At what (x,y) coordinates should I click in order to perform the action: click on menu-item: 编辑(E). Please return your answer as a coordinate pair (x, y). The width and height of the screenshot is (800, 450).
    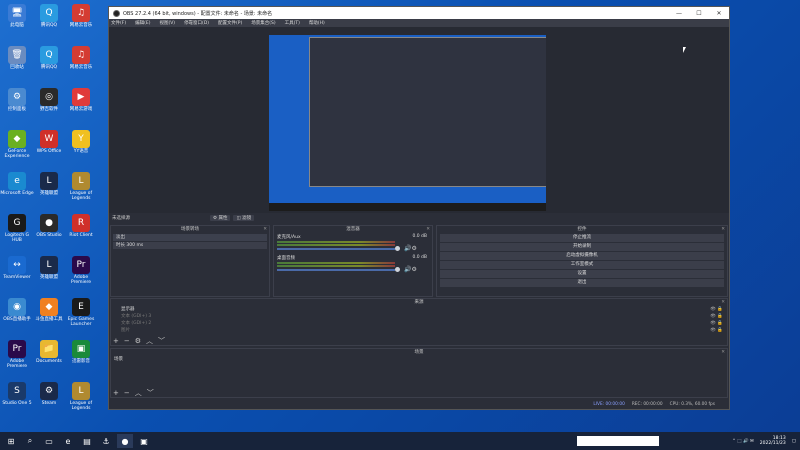
    Looking at the image, I should click on (142, 23).